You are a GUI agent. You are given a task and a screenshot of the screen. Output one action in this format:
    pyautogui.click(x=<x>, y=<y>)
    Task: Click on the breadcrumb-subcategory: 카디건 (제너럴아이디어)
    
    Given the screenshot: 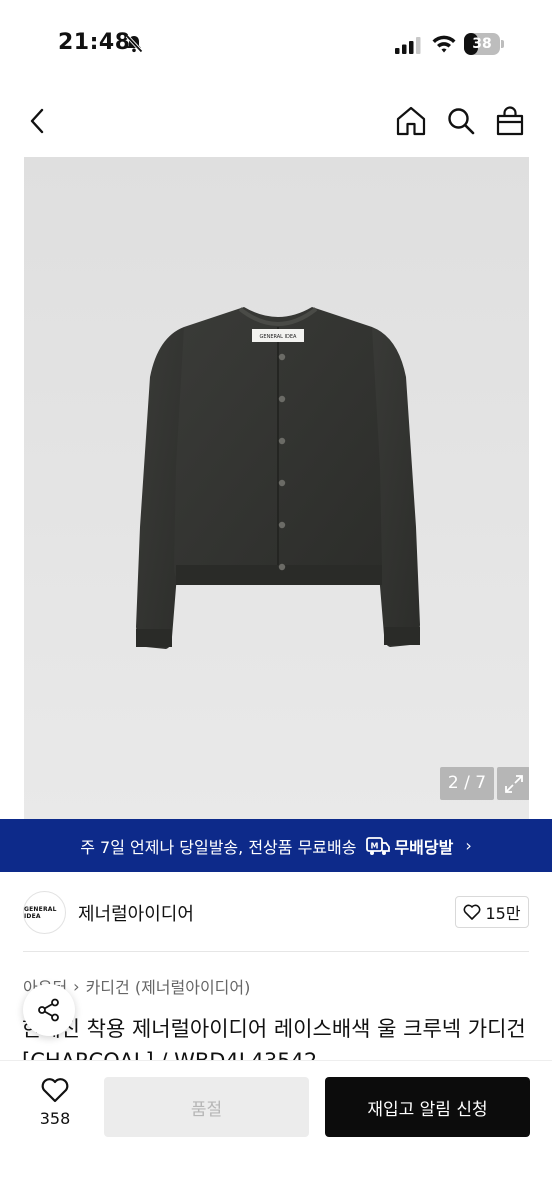 What is the action you would take?
    pyautogui.click(x=168, y=986)
    